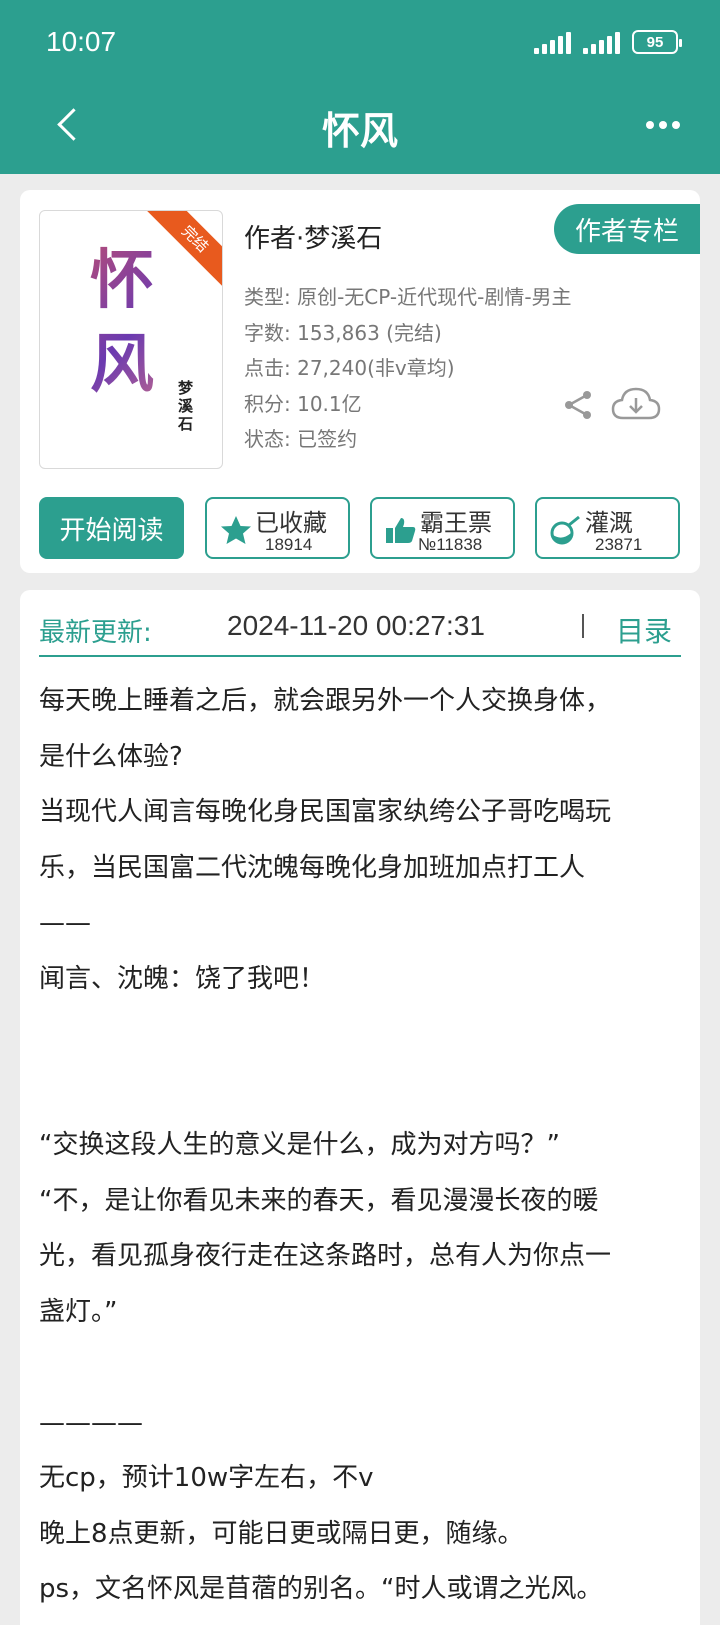 The width and height of the screenshot is (720, 1625). I want to click on intro-line: 乐，当民国富二代沈魄每晚化身加班加点打工人, so click(312, 867).